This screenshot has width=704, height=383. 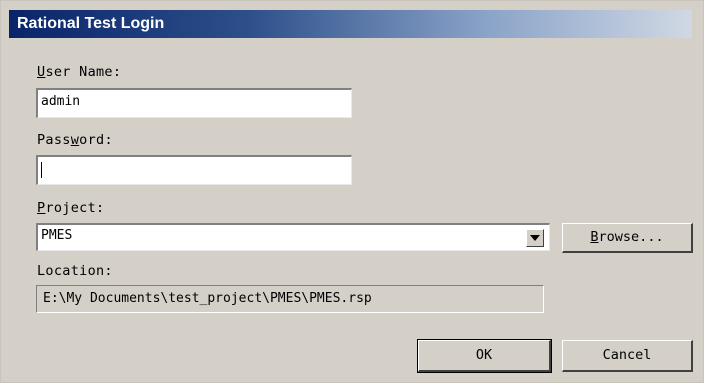 What do you see at coordinates (350, 24) in the screenshot?
I see `title-bar: Rational Test Login` at bounding box center [350, 24].